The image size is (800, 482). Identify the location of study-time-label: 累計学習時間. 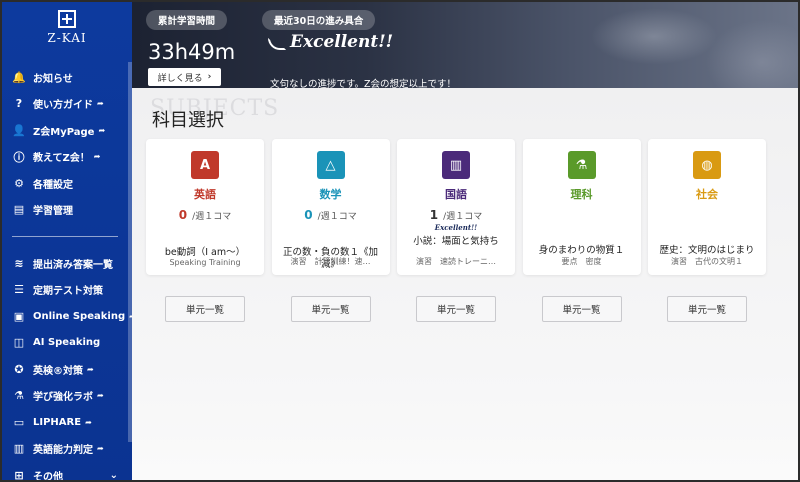
(187, 20).